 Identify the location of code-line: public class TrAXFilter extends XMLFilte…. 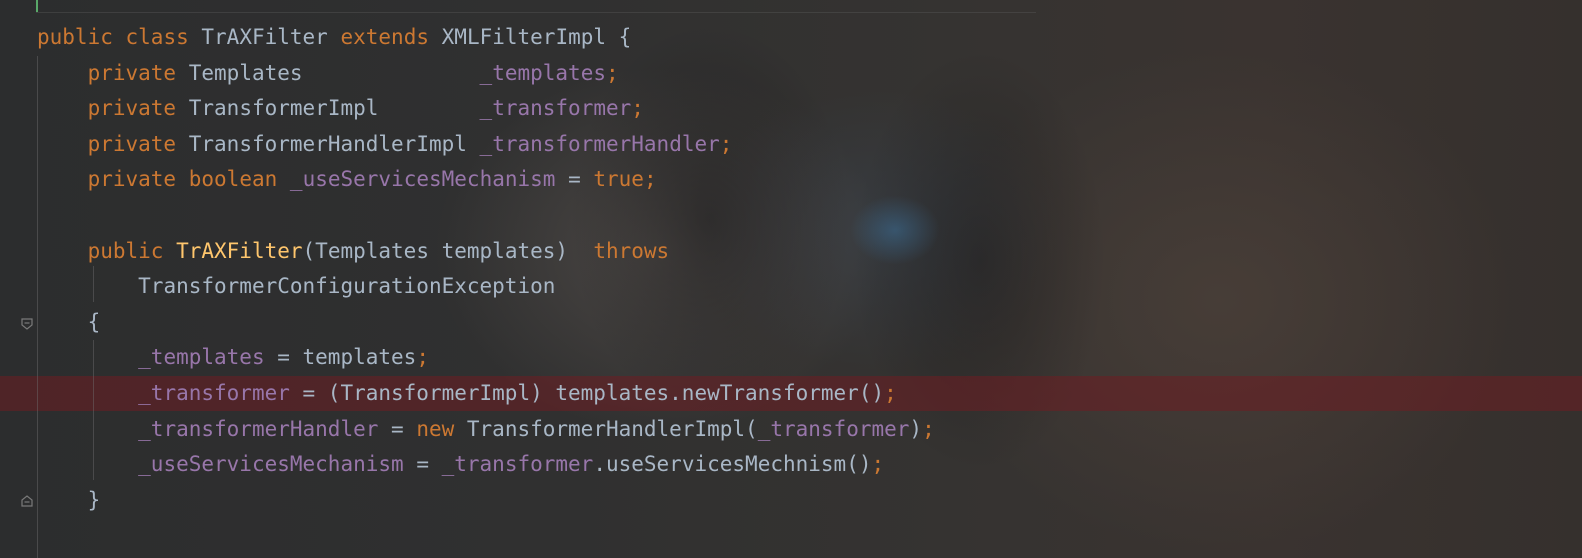
(486, 38).